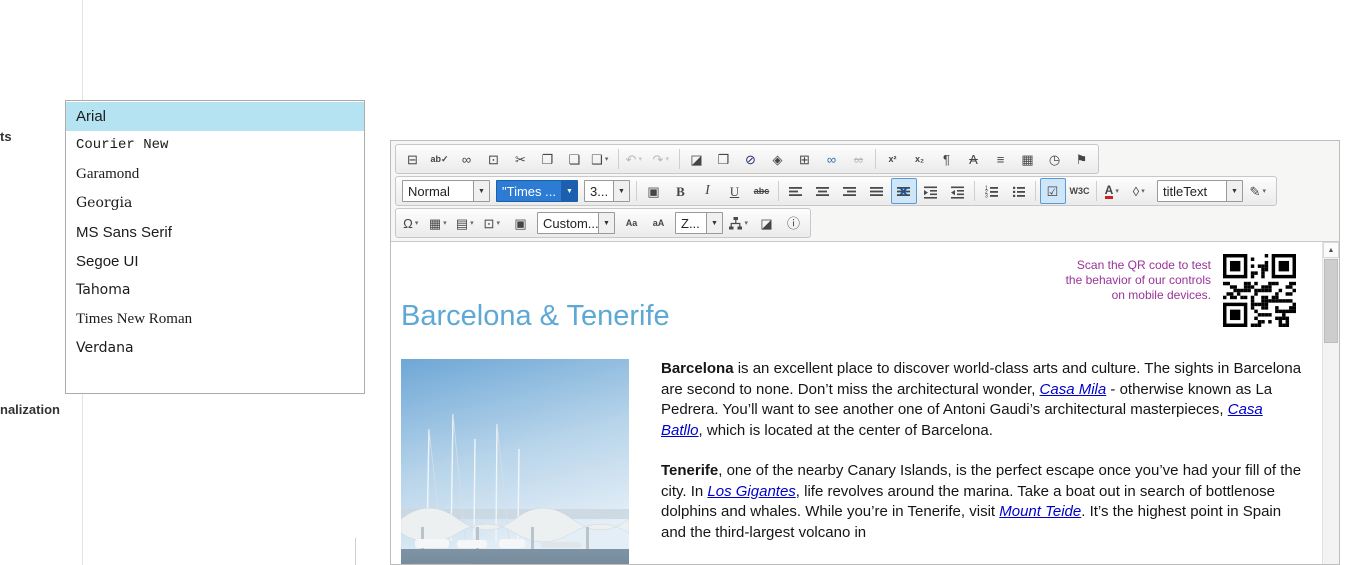  I want to click on structure-icon, so click(735, 223).